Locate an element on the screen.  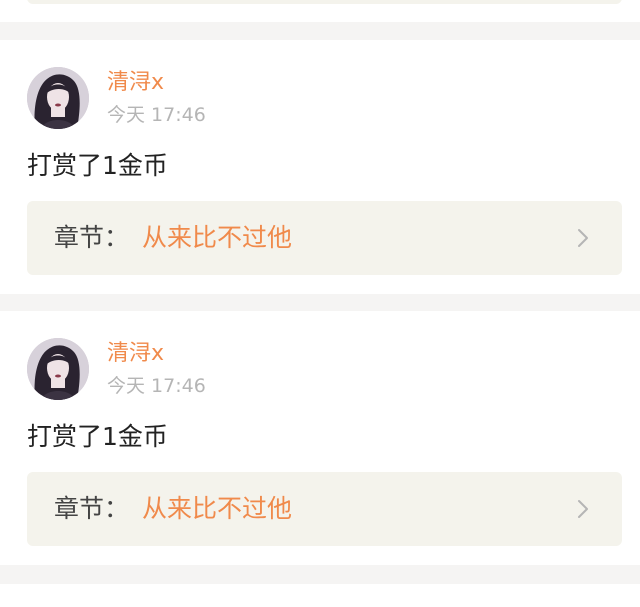
previous-entry-partial is located at coordinates (320, 11).